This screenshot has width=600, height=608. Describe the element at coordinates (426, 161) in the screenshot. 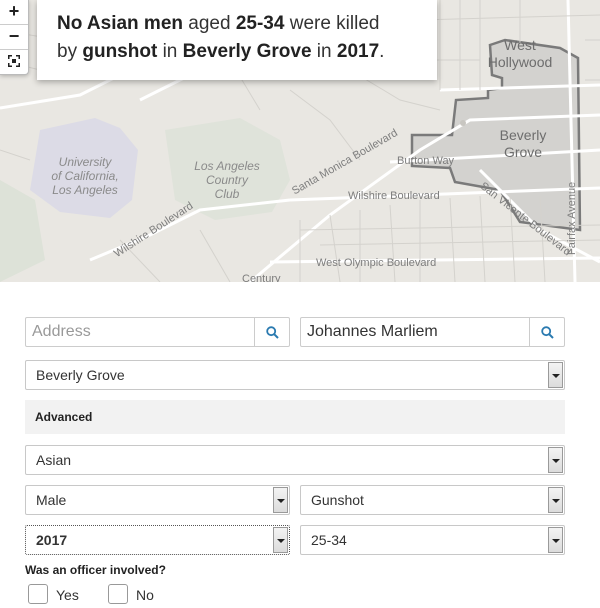

I see `map-label-burton-way: Burton Way` at that location.